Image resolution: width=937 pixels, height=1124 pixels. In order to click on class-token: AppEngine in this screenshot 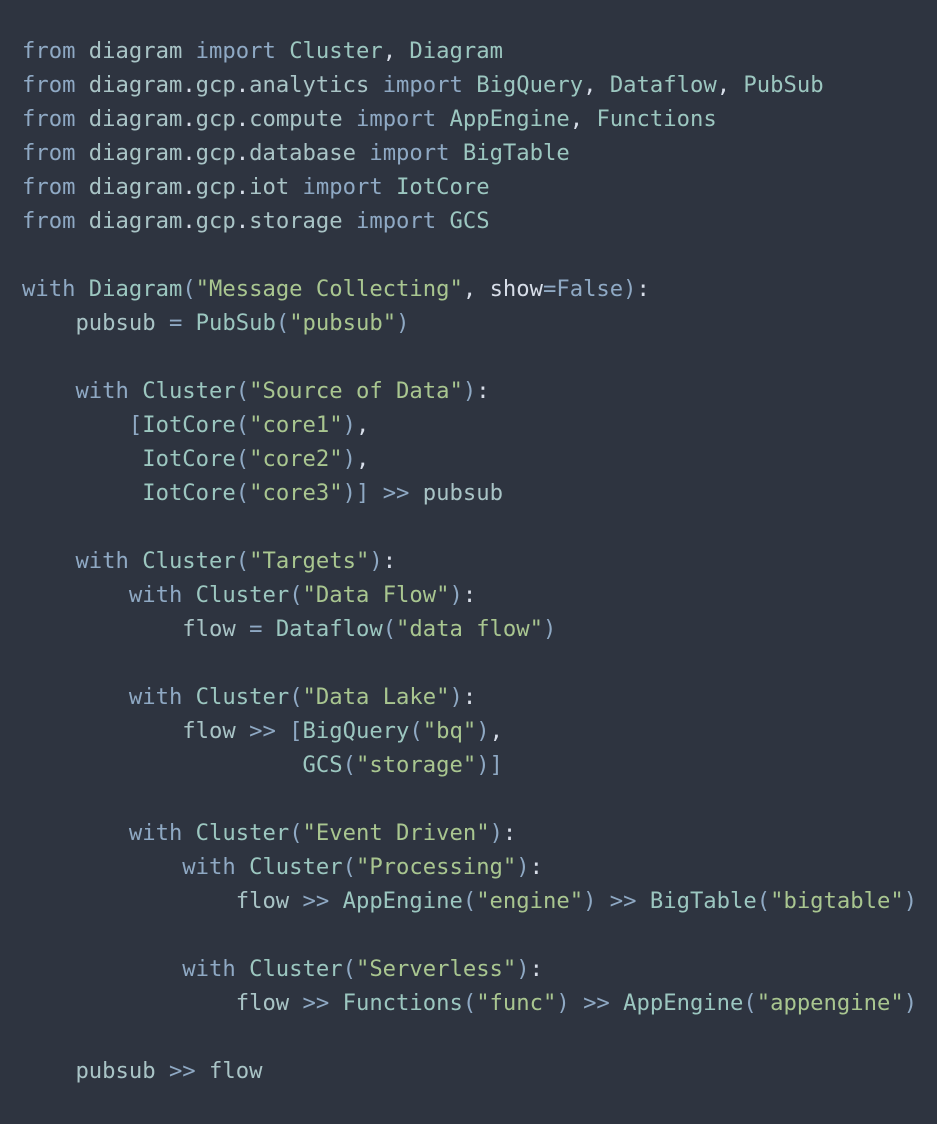, I will do `click(402, 901)`.